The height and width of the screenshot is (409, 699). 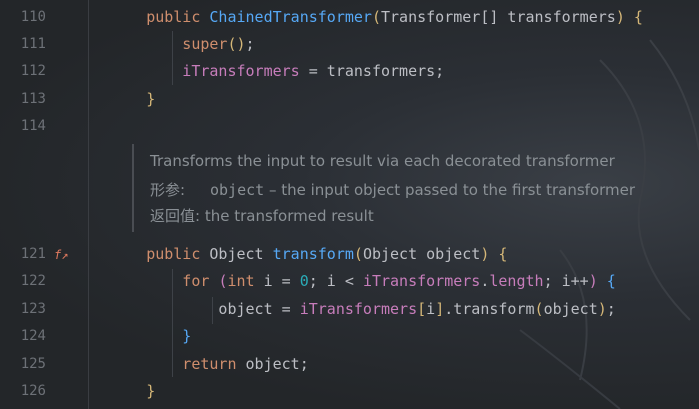 What do you see at coordinates (422, 309) in the screenshot?
I see `code-token: [` at bounding box center [422, 309].